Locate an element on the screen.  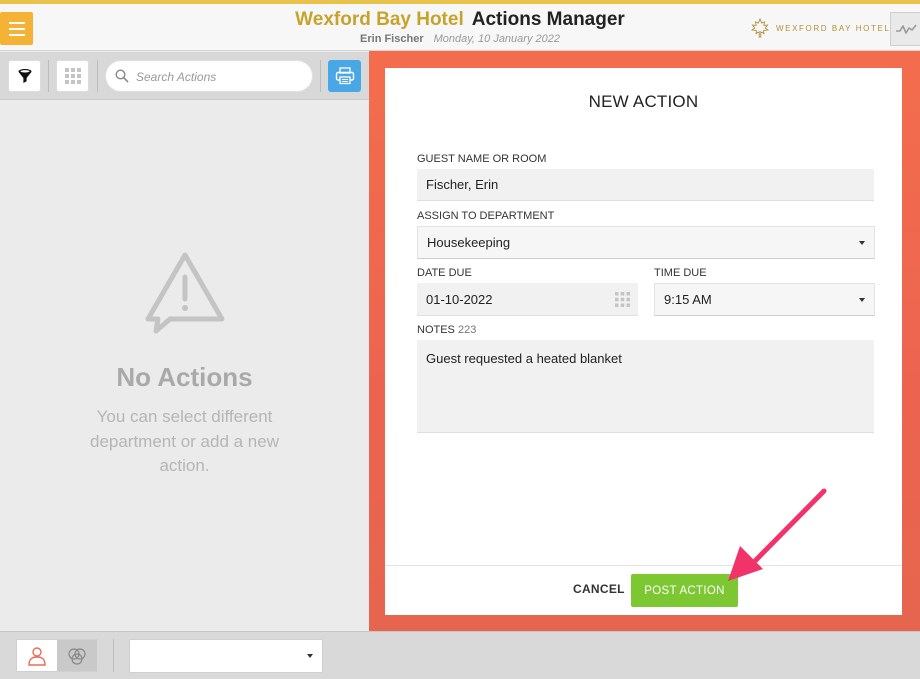
date-due-label: DATE DUE is located at coordinates (444, 273).